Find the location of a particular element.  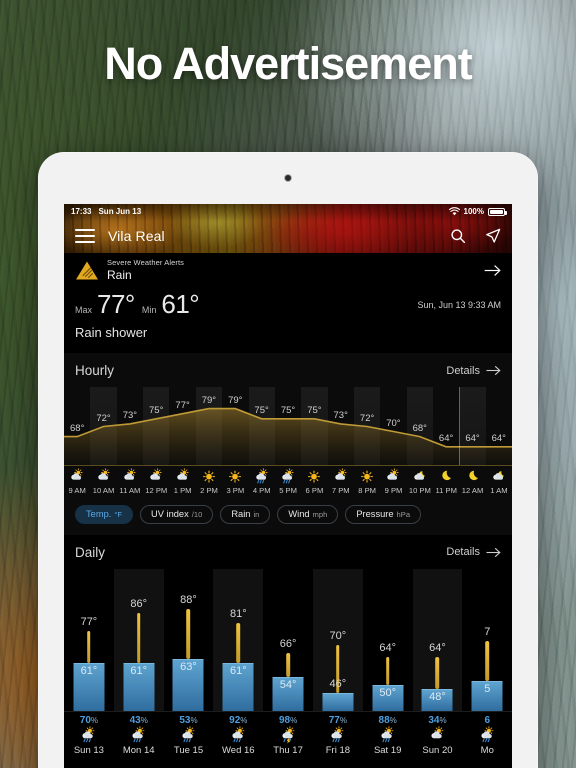

sunny-icon is located at coordinates (314, 477).